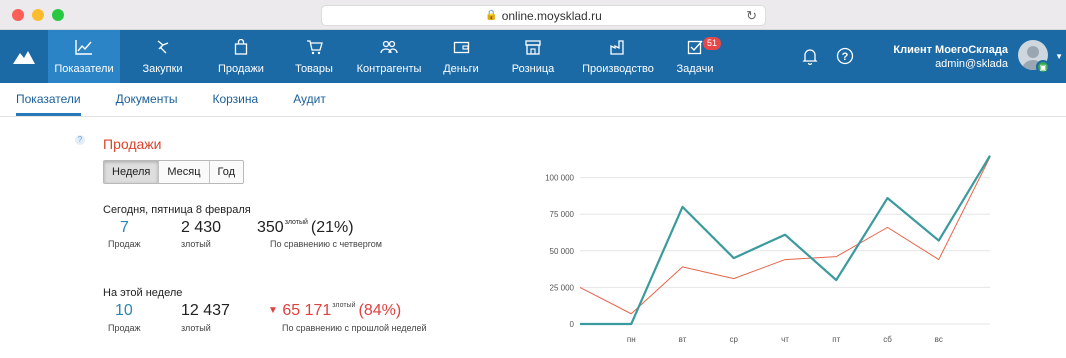 The height and width of the screenshot is (358, 1066). What do you see at coordinates (461, 68) in the screenshot?
I see `nav-label: Деньги` at bounding box center [461, 68].